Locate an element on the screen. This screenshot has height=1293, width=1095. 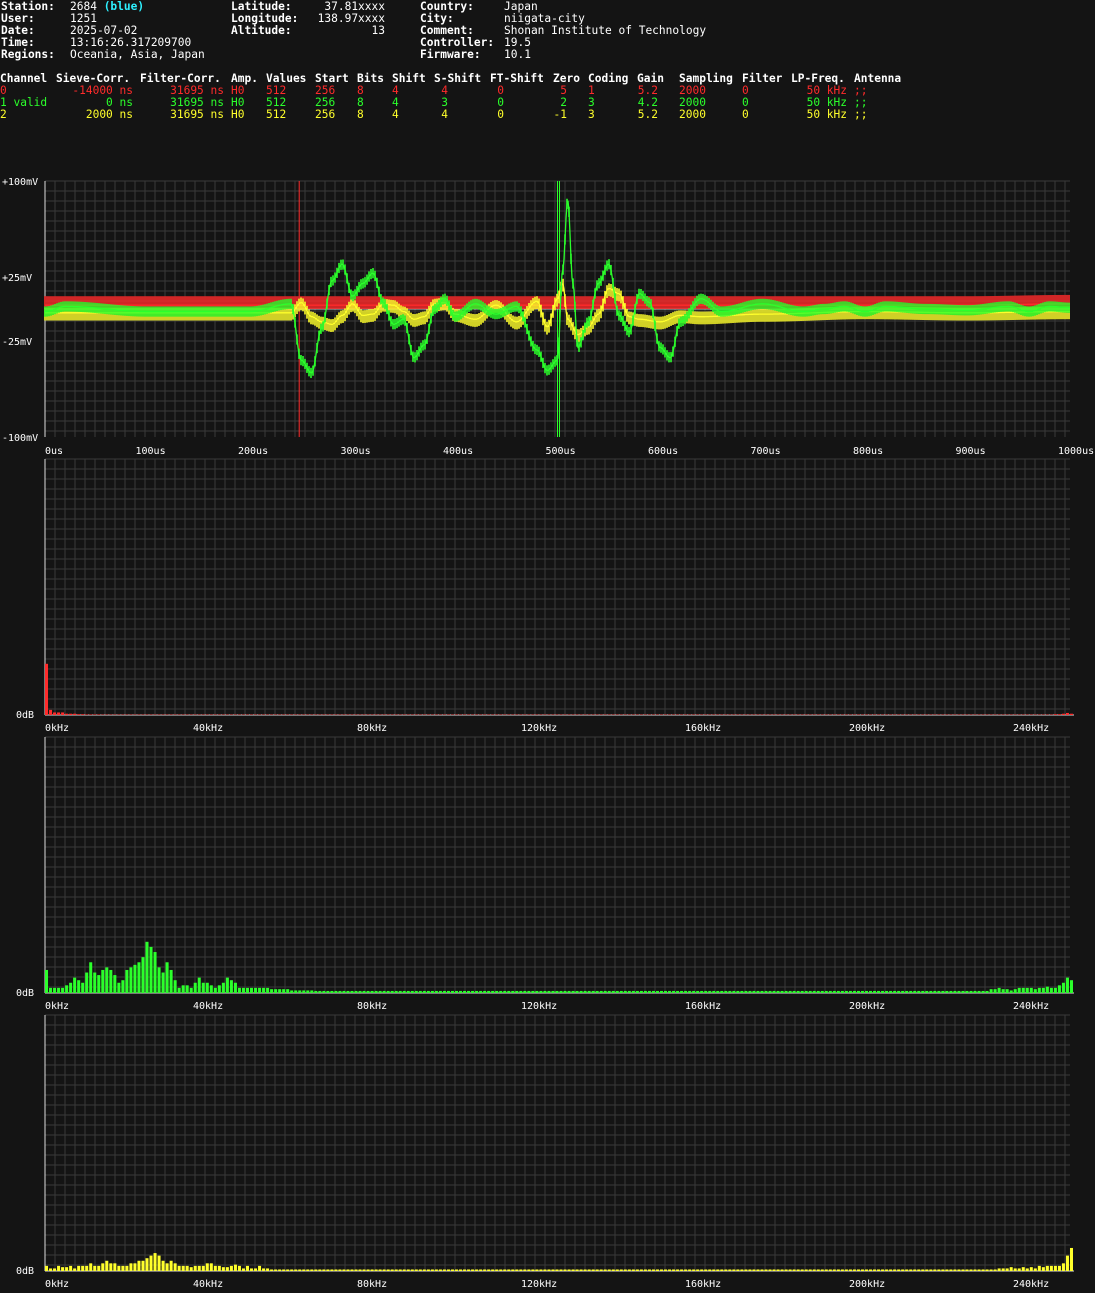
x-tick-label: 80kHz is located at coordinates (372, 728).